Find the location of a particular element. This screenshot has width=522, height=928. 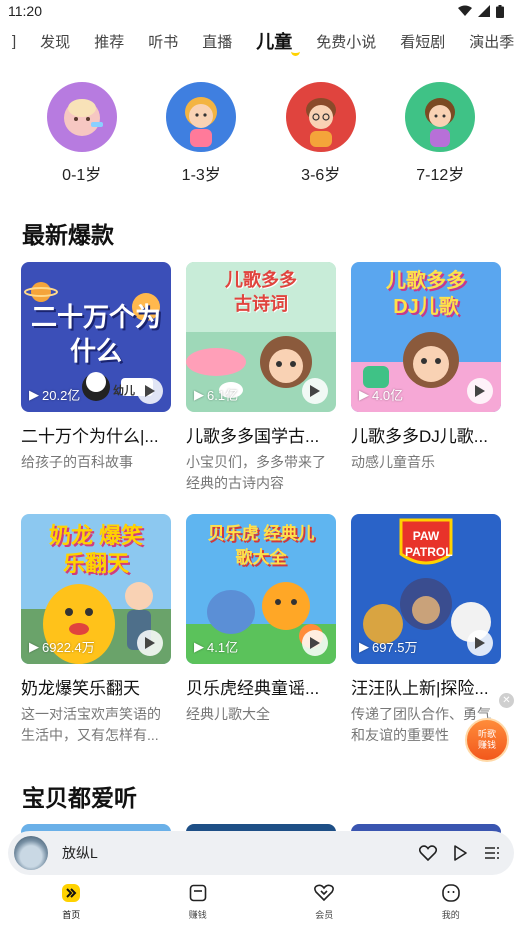

kid-avatar-icon is located at coordinates (440, 117).